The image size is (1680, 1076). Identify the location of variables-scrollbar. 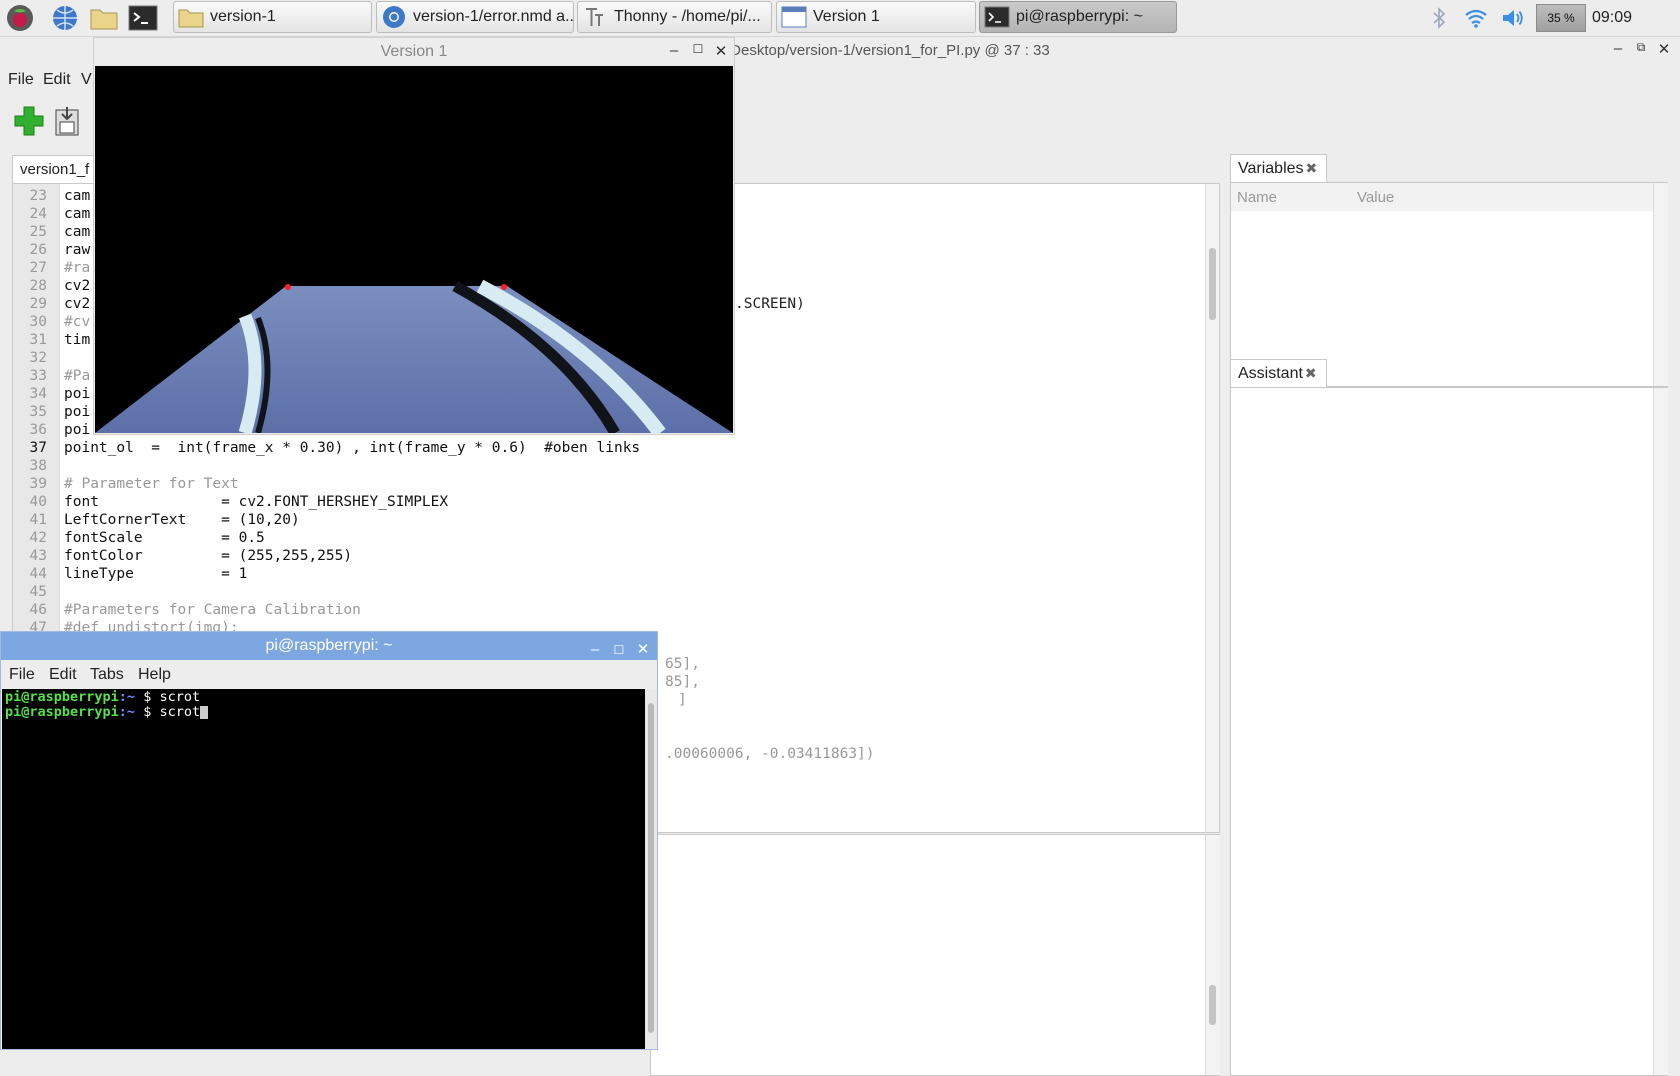
(1660, 284).